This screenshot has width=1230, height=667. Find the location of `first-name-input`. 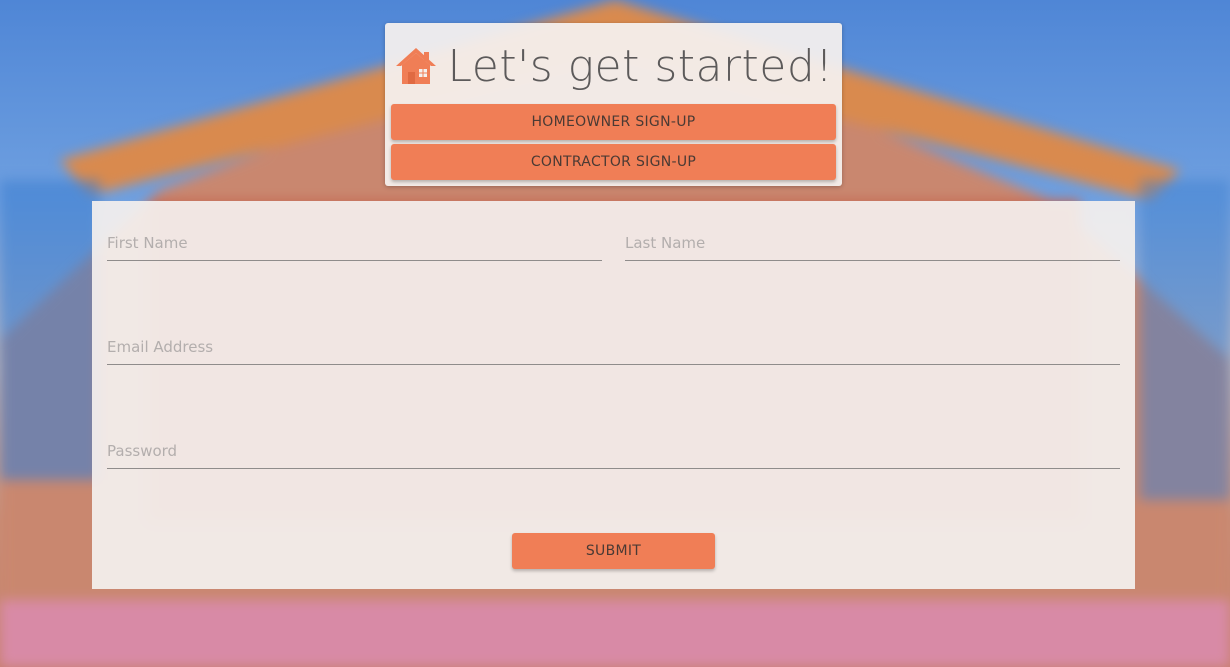

first-name-input is located at coordinates (354, 243).